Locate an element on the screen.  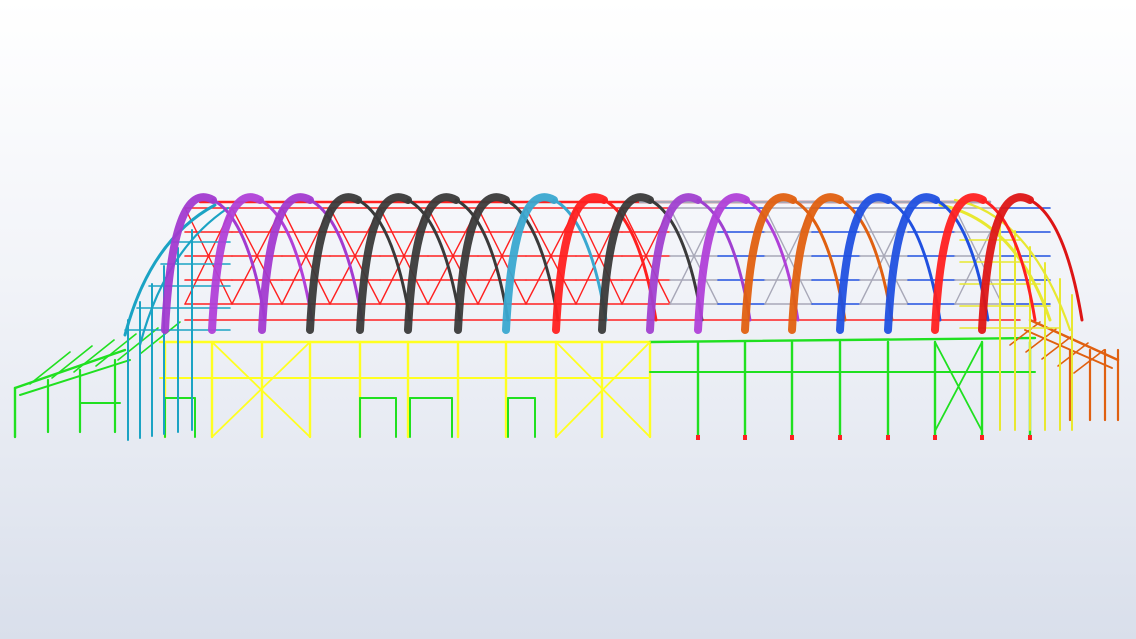
wall-frame-layer is located at coordinates (597, 387).